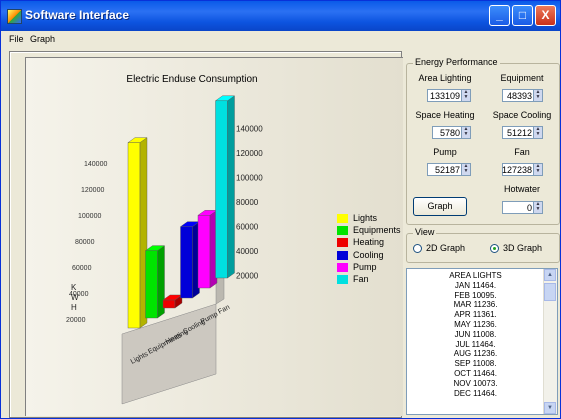 The height and width of the screenshot is (419, 561). Describe the element at coordinates (77, 15) in the screenshot. I see `window-title: Software Interface` at that location.